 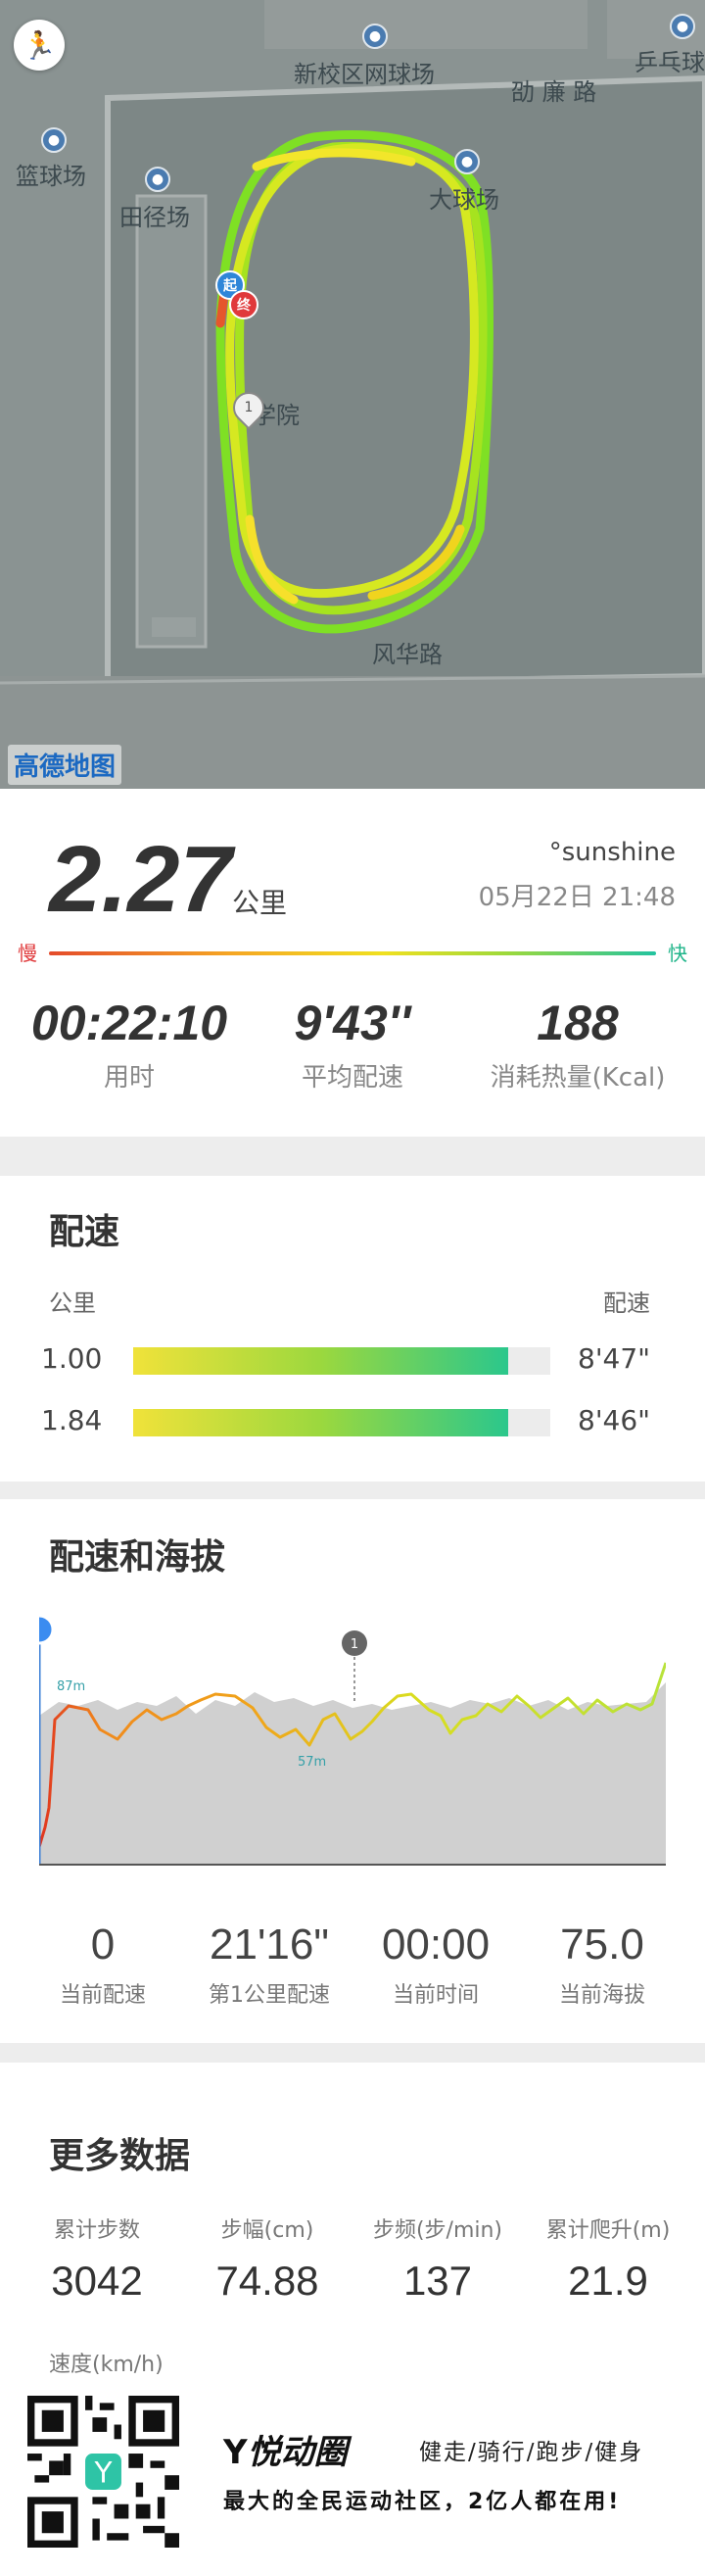 What do you see at coordinates (140, 879) in the screenshot?
I see `distance-value: 2.27` at bounding box center [140, 879].